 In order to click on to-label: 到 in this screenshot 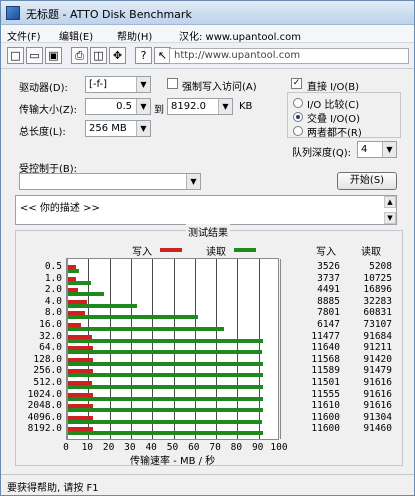, I will do `click(159, 110)`.